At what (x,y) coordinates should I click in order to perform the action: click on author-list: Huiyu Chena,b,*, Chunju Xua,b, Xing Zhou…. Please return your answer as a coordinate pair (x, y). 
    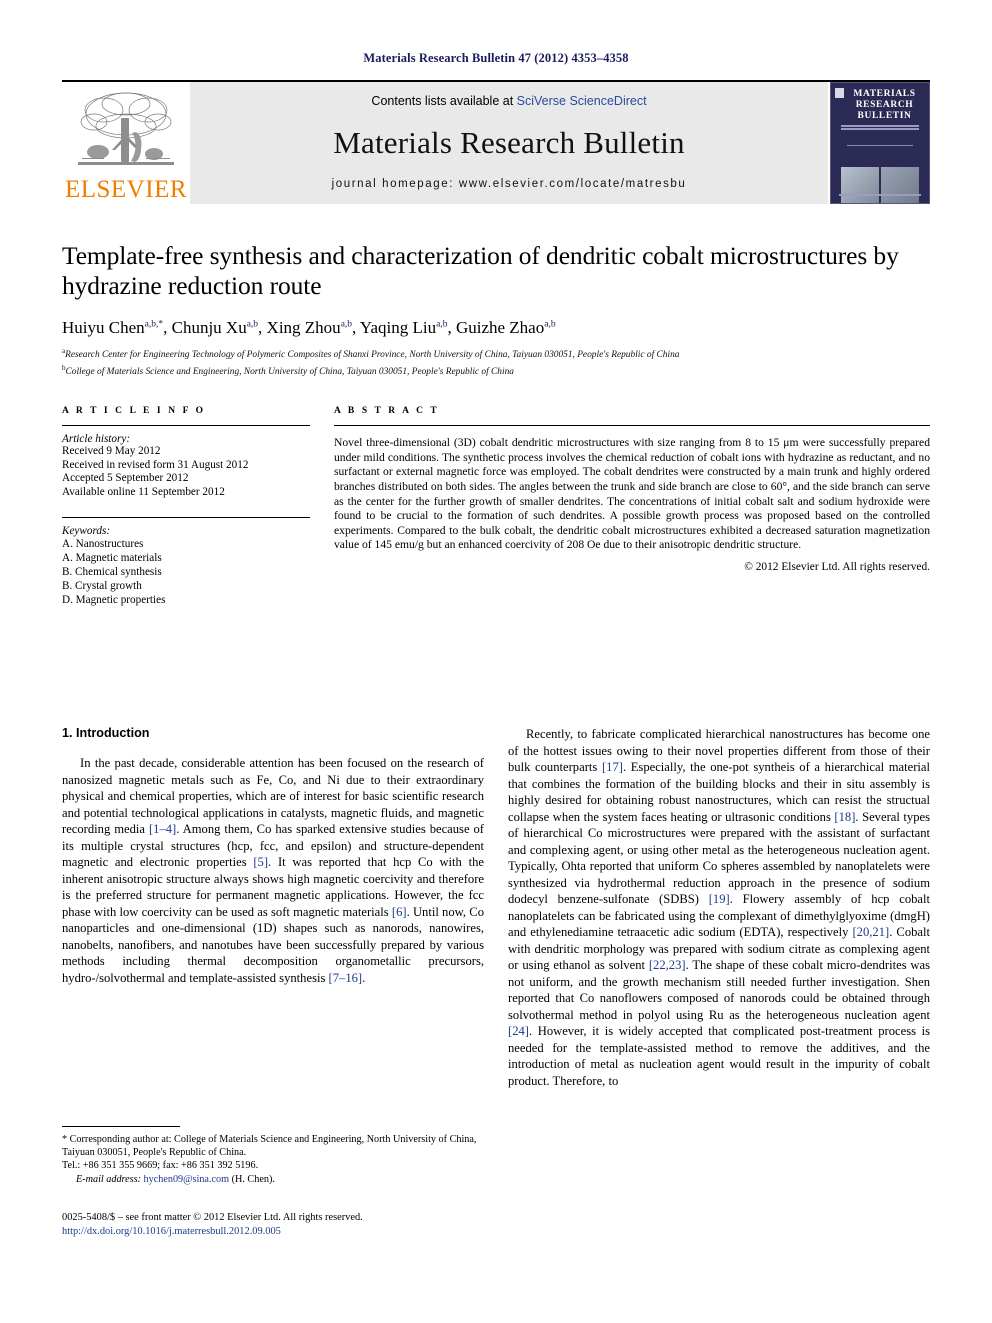
    Looking at the image, I should click on (309, 327).